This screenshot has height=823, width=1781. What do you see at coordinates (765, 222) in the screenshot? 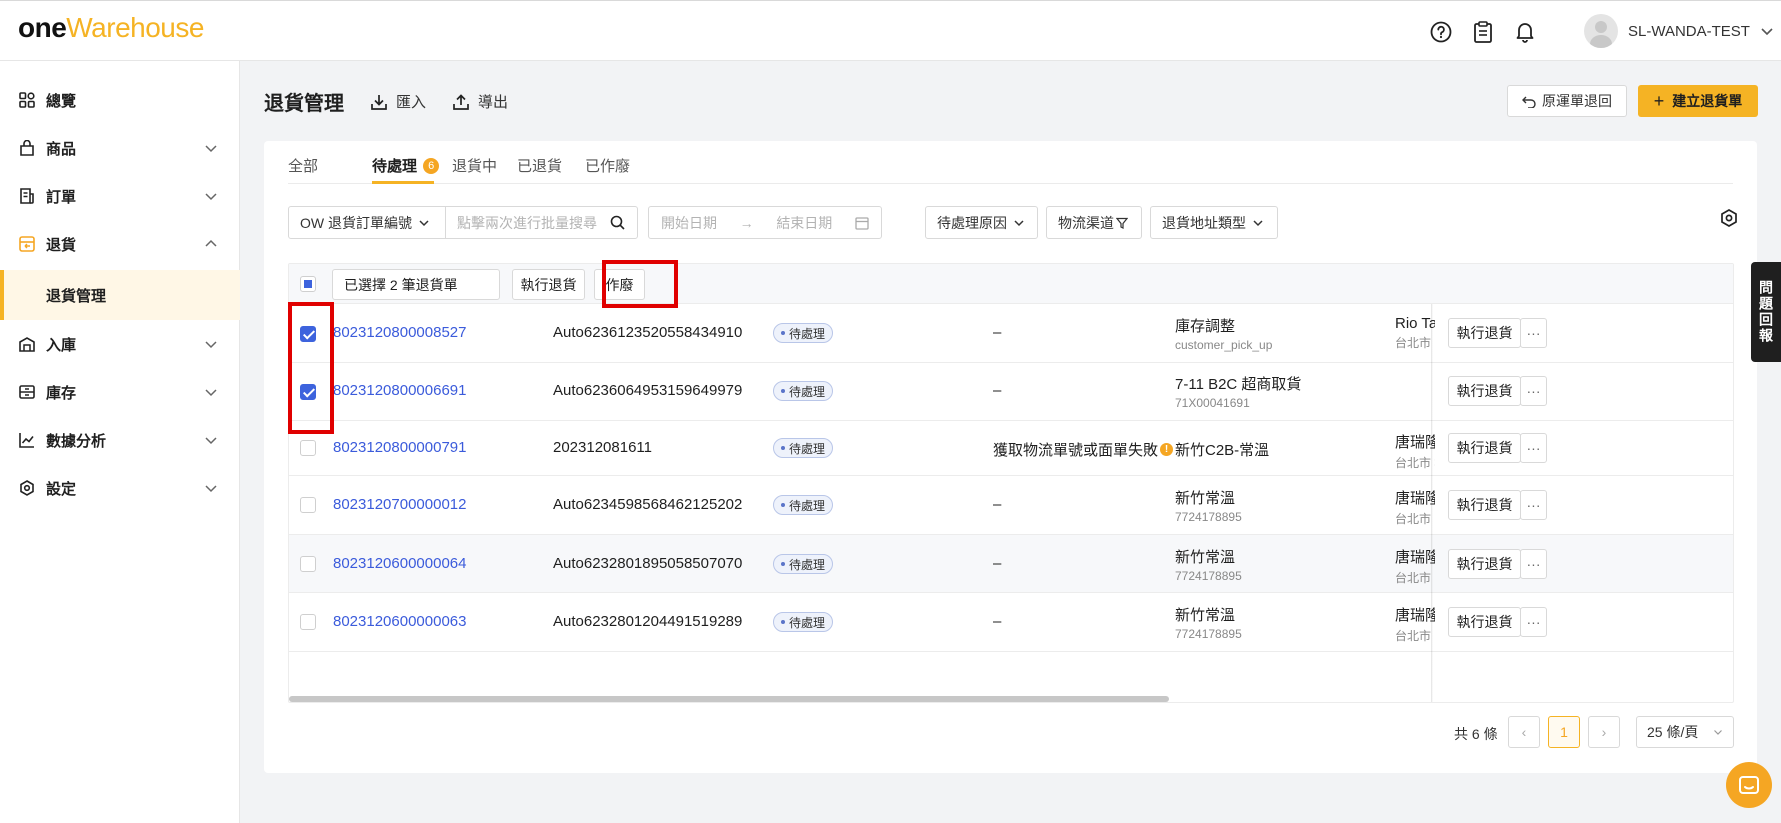
I see `date-range-picker: 開始日期 → 結束日期` at bounding box center [765, 222].